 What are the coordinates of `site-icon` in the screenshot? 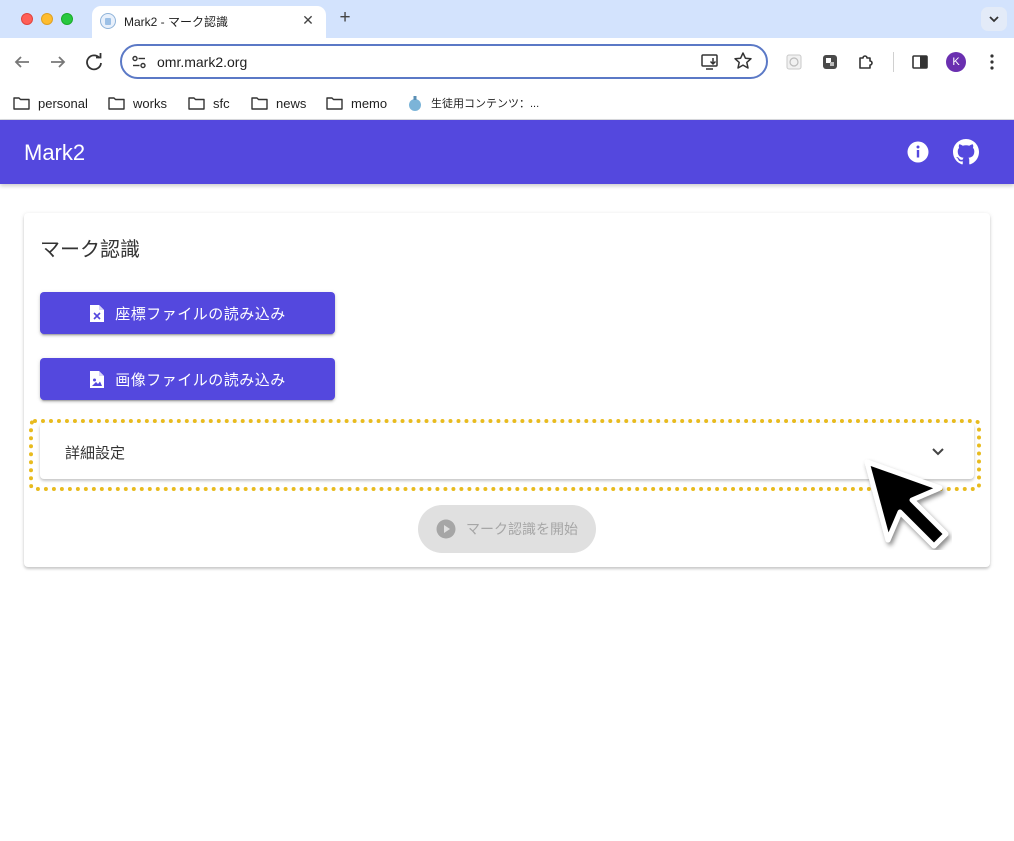 It's located at (415, 103).